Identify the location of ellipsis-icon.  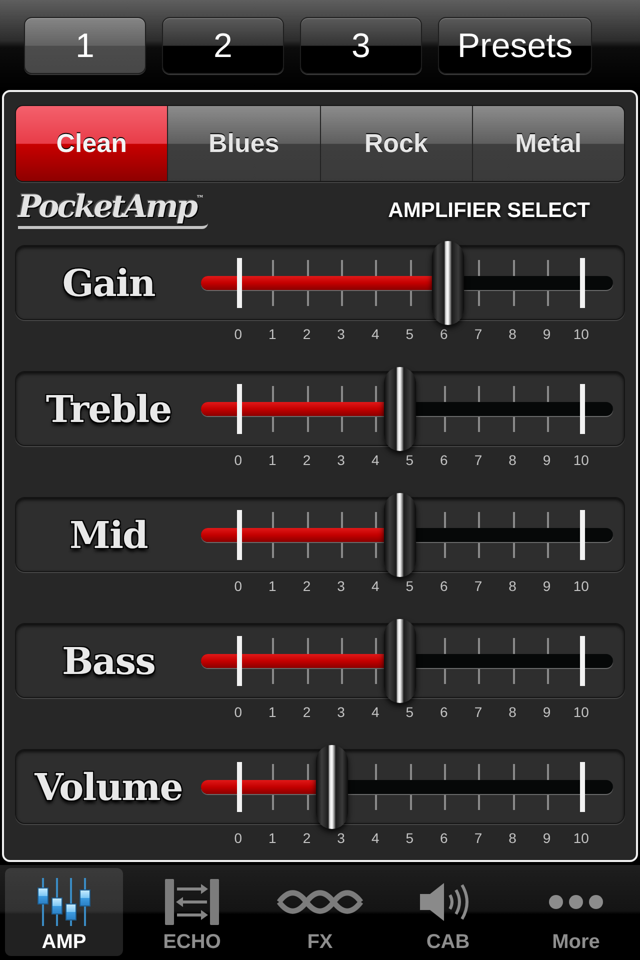
(576, 902).